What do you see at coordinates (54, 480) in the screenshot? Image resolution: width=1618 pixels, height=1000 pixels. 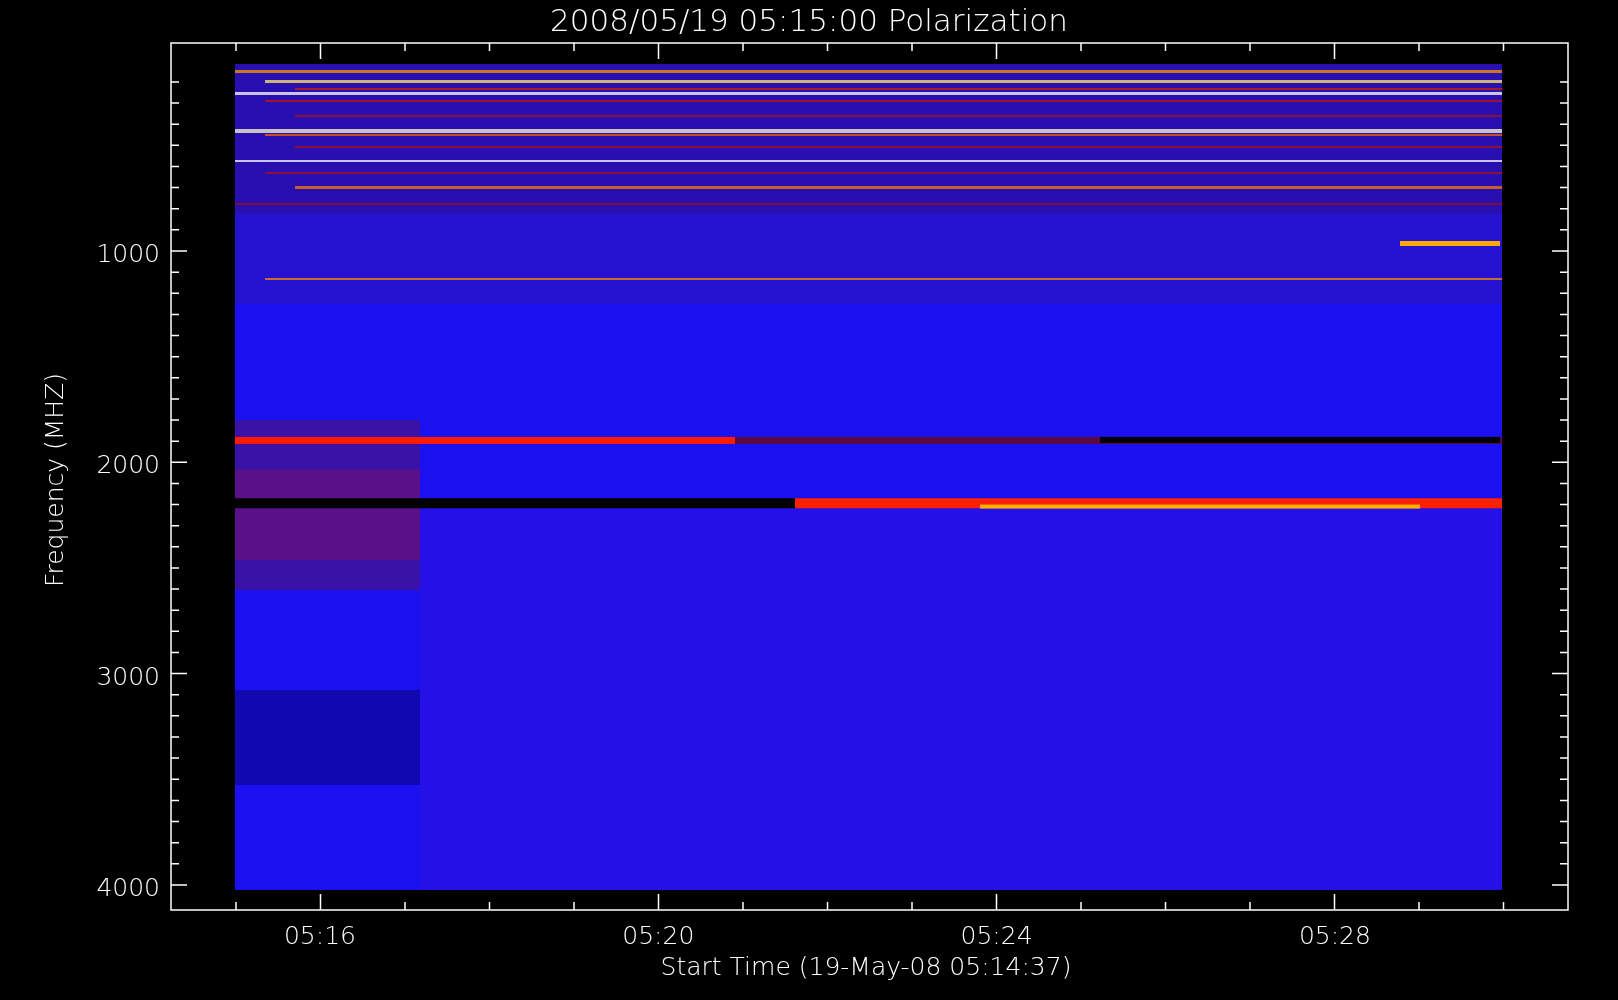 I see `axis-title: Frequency (MHZ)` at bounding box center [54, 480].